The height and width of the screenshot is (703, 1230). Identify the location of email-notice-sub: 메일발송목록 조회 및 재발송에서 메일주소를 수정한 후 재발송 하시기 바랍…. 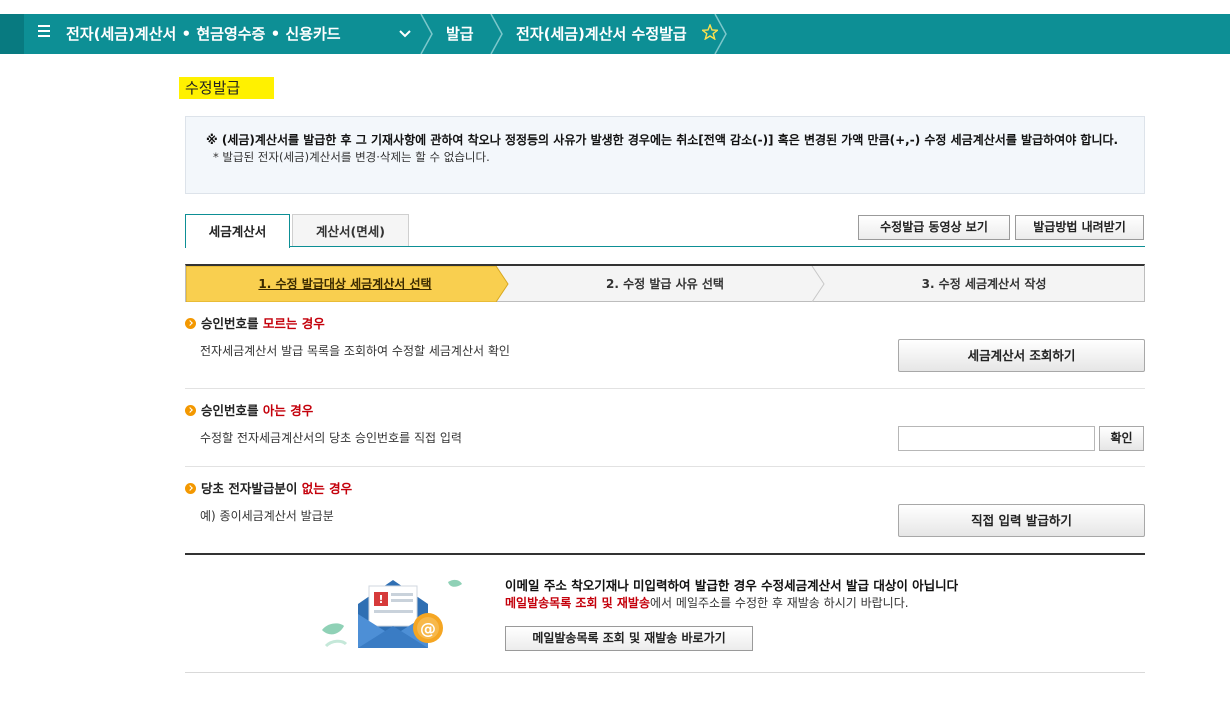
(707, 602).